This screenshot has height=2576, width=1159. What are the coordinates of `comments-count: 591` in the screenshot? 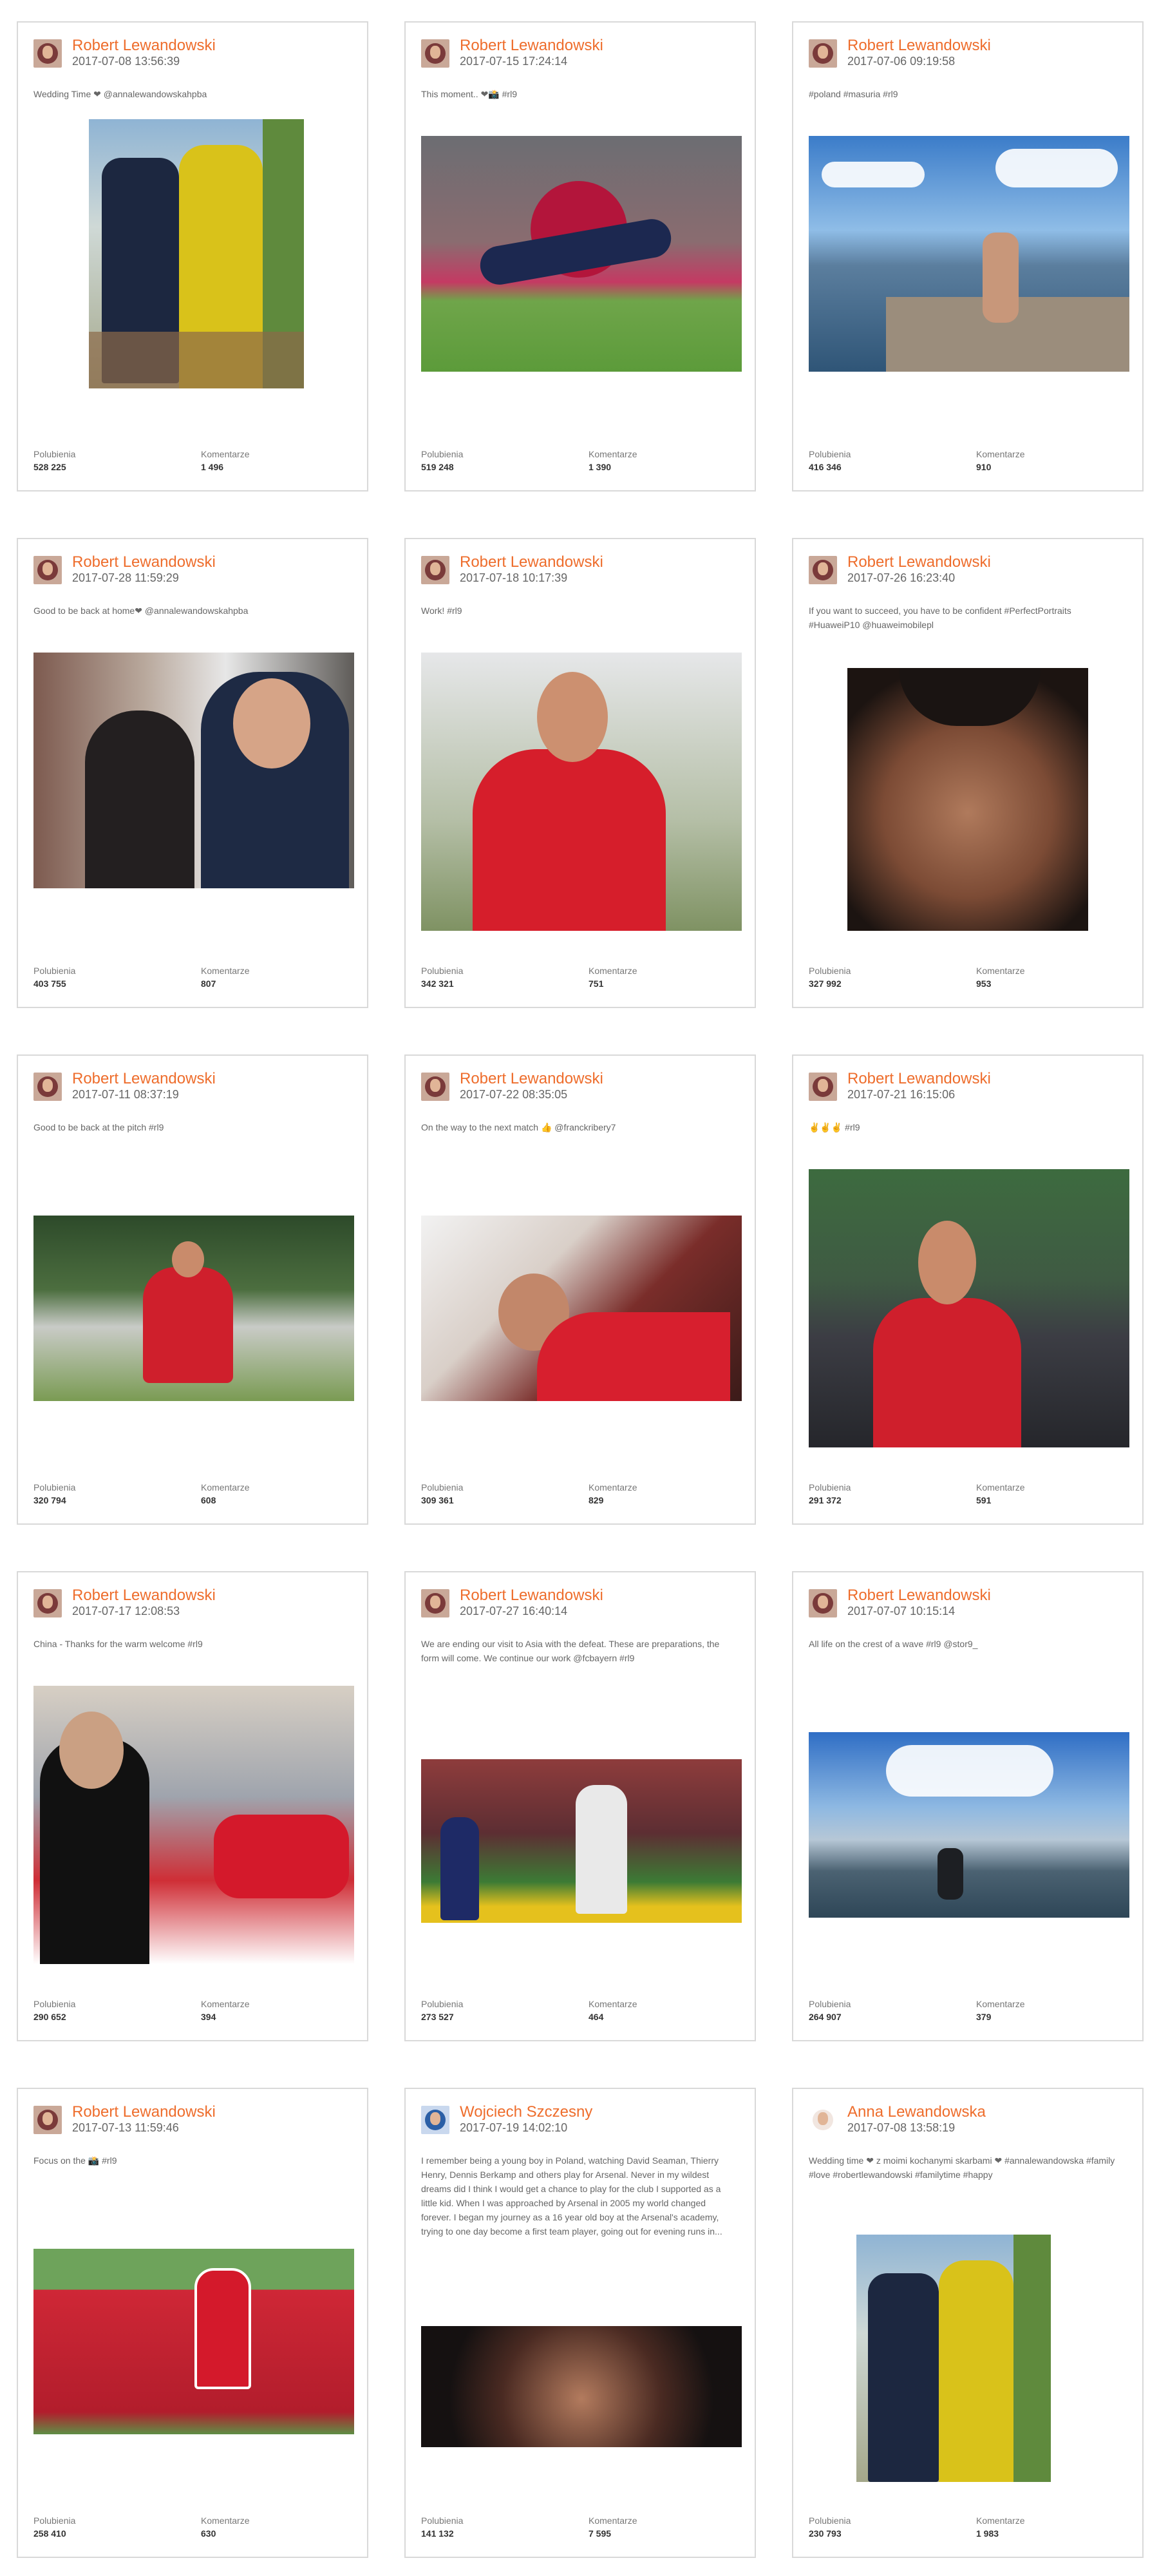 It's located at (984, 1500).